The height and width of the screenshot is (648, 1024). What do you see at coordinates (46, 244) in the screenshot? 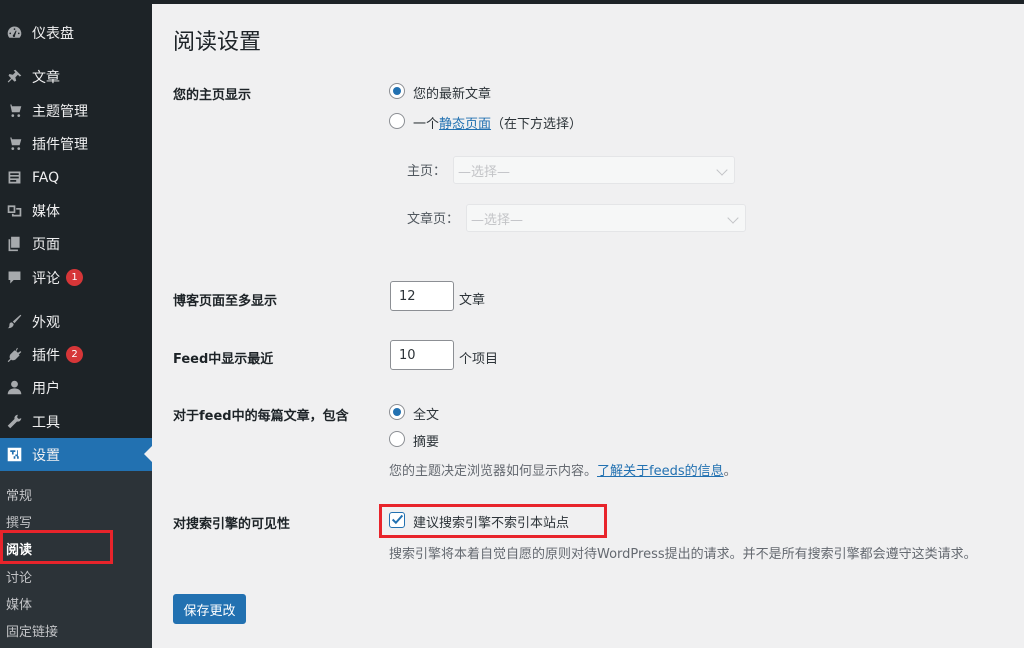
I see `sidebar-item-label: 页面` at bounding box center [46, 244].